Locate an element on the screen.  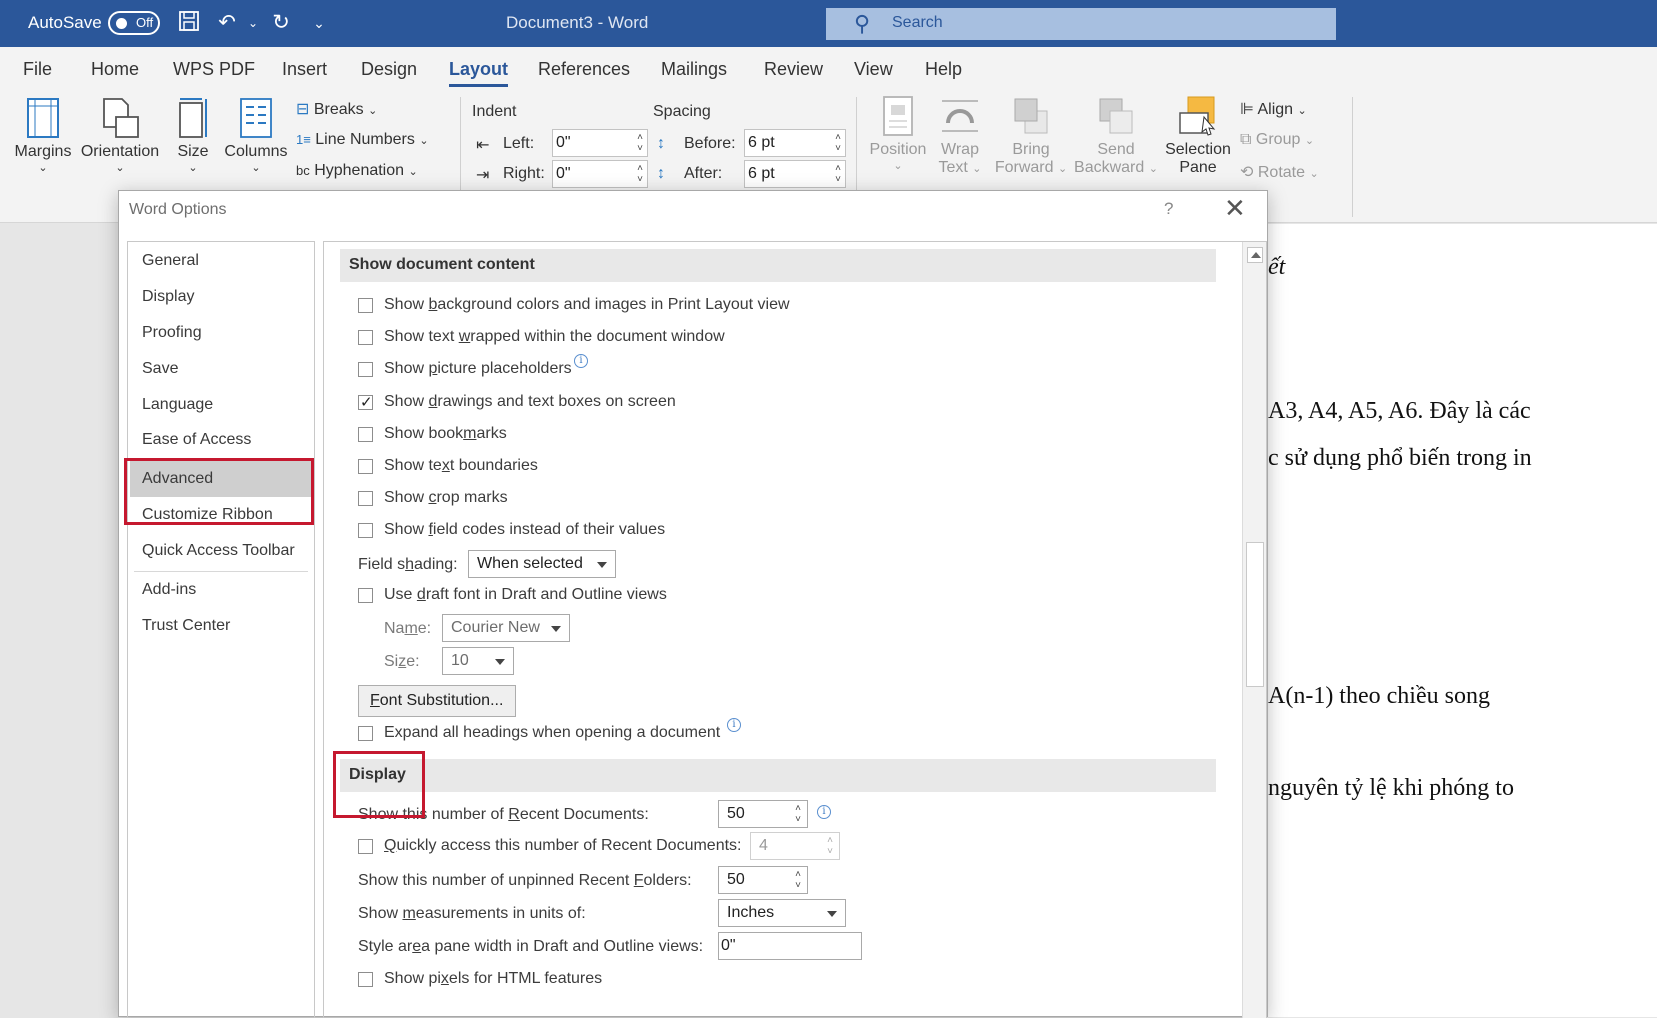
show-bookmarks-checkbox is located at coordinates (365, 434).